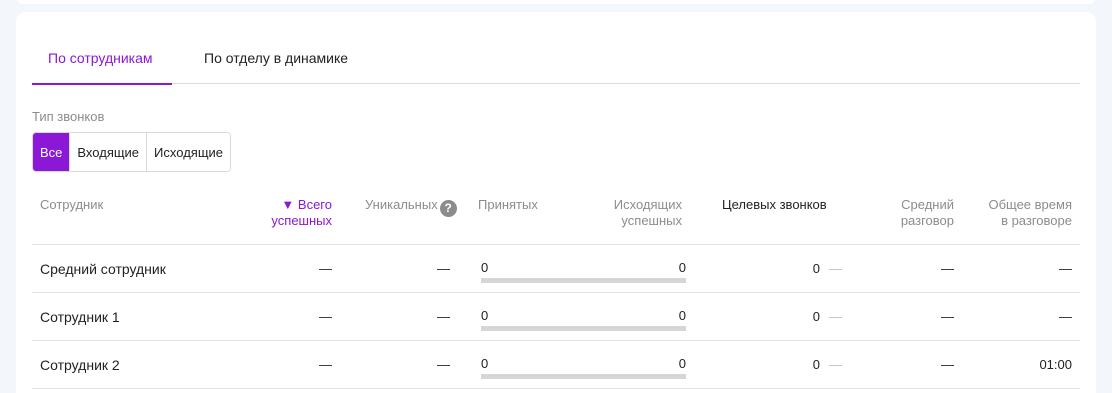 The width and height of the screenshot is (1112, 393). Describe the element at coordinates (103, 269) in the screenshot. I see `employee-name: Средний сотрудник` at that location.